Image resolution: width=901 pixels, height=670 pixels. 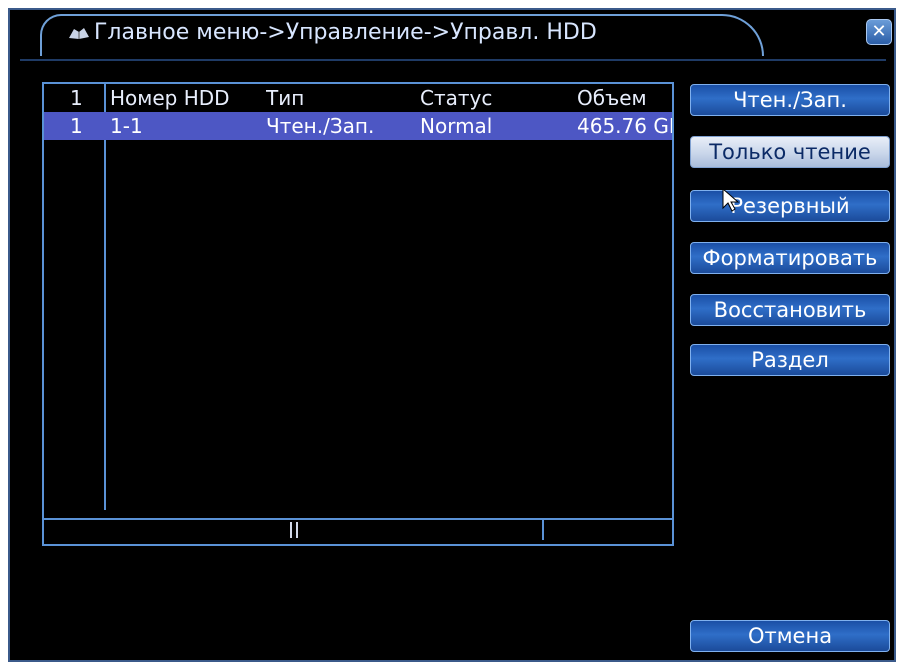 I want to click on close-icon: ✕, so click(x=879, y=31).